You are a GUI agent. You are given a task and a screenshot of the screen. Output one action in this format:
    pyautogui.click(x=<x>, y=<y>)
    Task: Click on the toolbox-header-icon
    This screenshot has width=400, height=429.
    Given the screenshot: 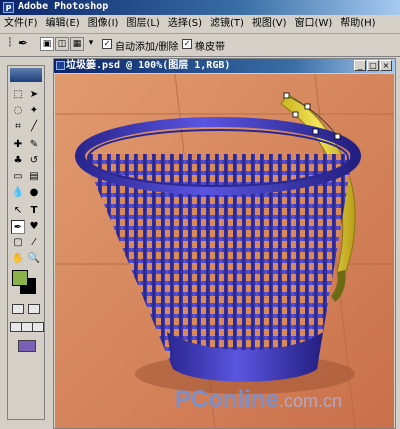 What is the action you would take?
    pyautogui.click(x=26, y=75)
    